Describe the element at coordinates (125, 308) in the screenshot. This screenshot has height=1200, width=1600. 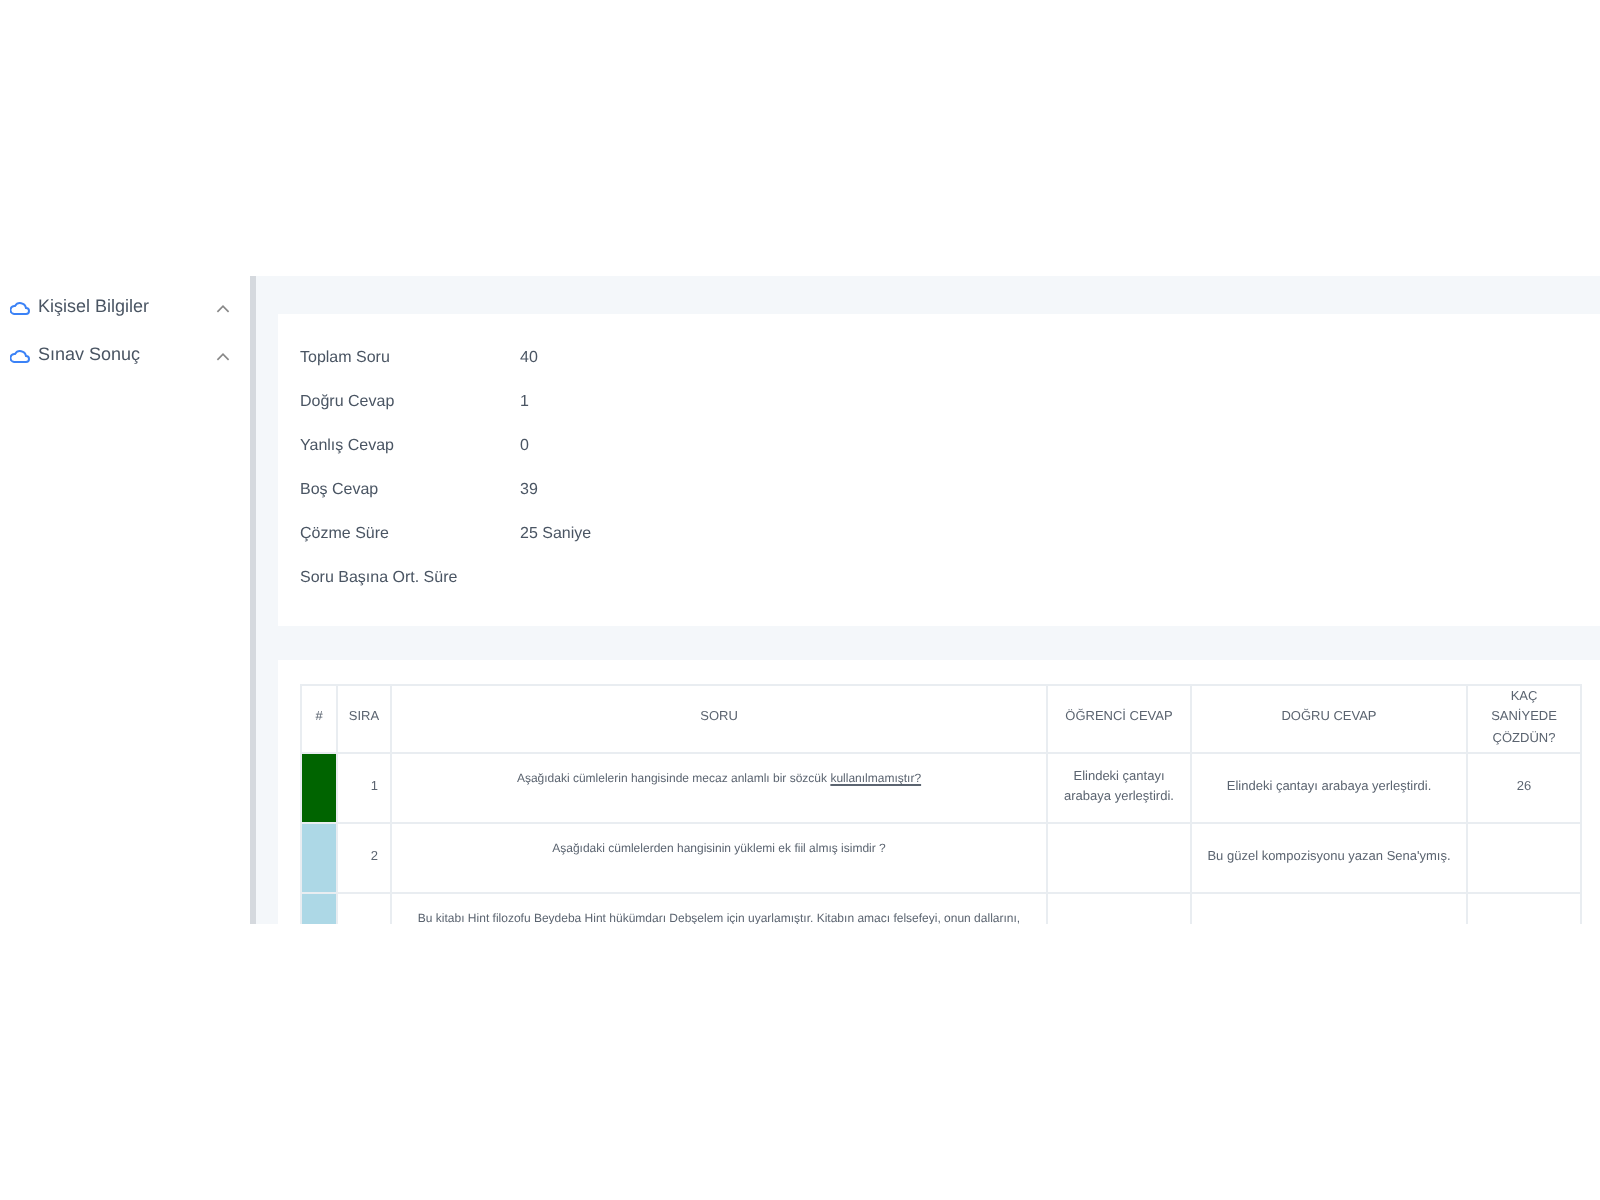
I see `sidebar-item: Kişisel Bilgiler` at that location.